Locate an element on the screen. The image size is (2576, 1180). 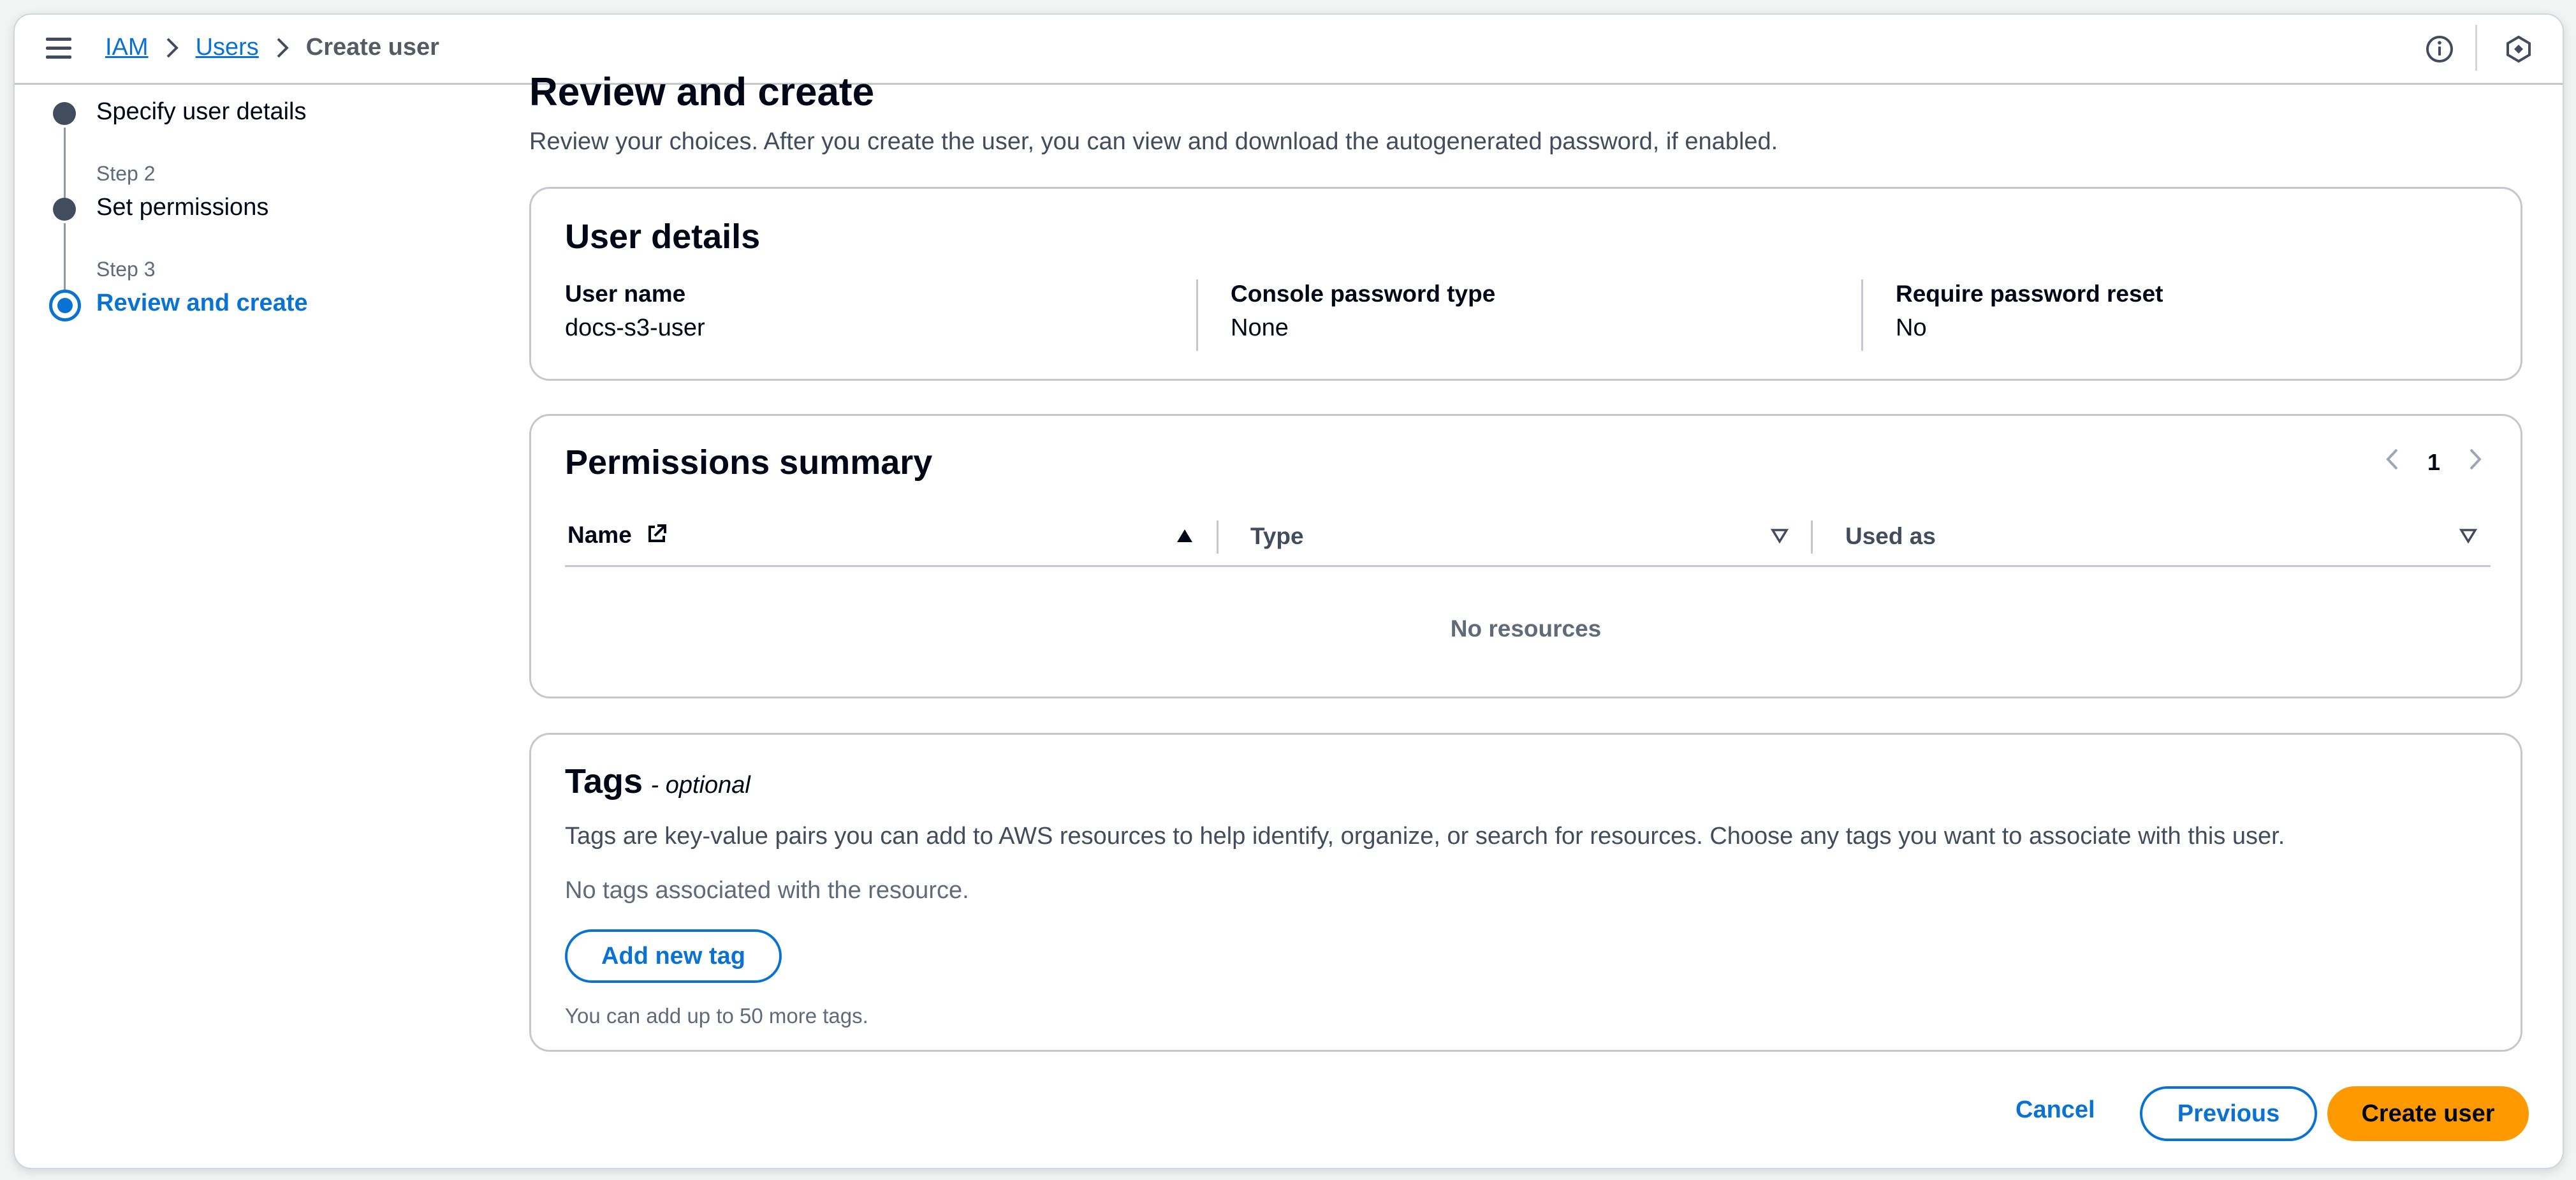
breadcrumb: IAM Users Create user is located at coordinates (272, 48).